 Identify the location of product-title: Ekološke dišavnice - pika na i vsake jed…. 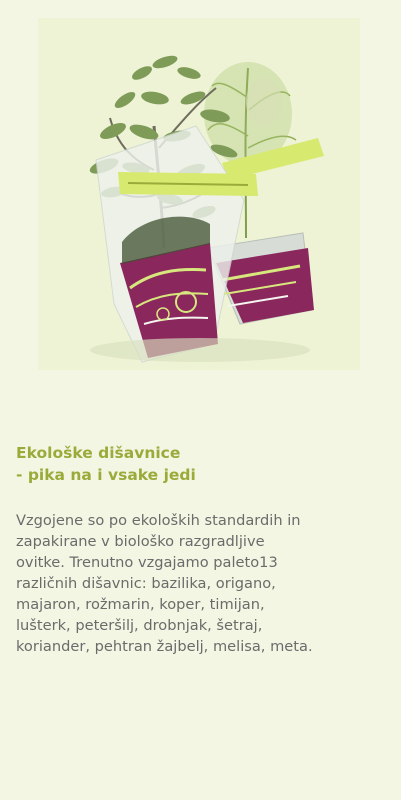
(201, 464).